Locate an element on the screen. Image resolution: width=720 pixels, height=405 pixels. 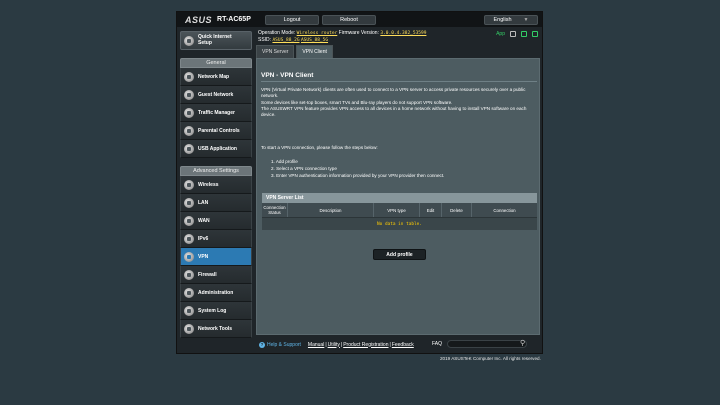
vpn-tabs: VPN Server VPN Client is located at coordinates (294, 51).